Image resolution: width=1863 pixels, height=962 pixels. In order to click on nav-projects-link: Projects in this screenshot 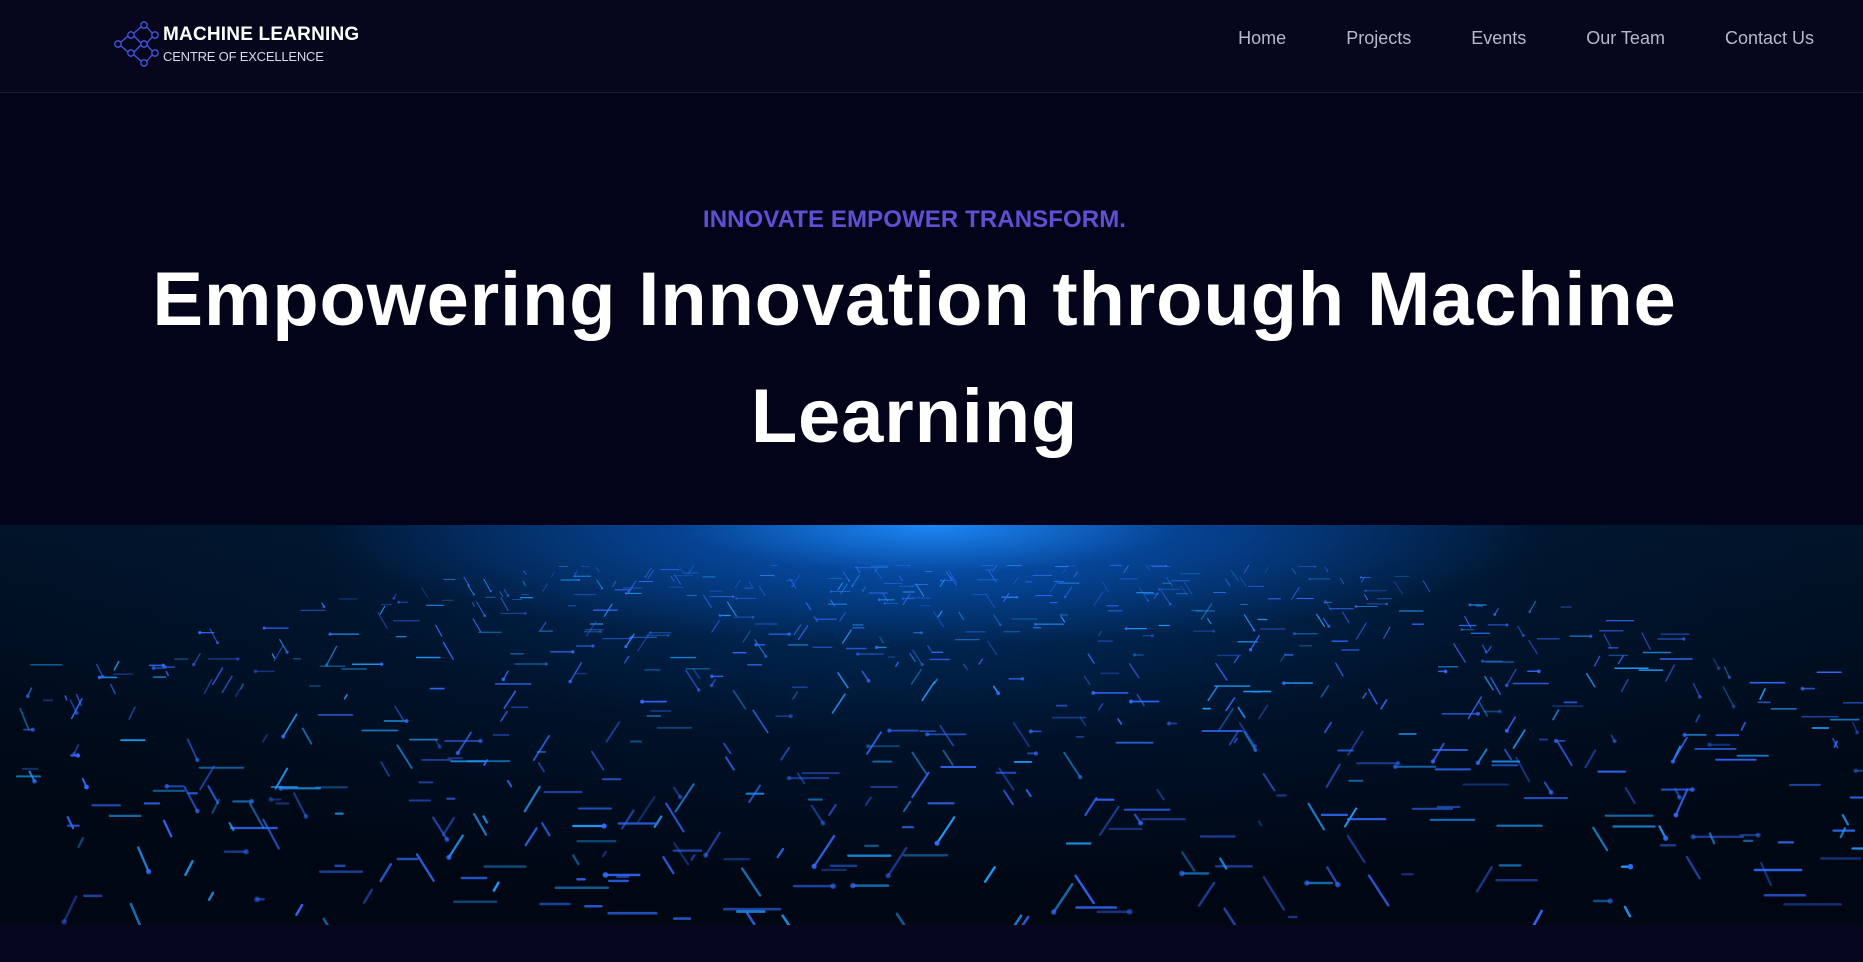, I will do `click(1378, 38)`.